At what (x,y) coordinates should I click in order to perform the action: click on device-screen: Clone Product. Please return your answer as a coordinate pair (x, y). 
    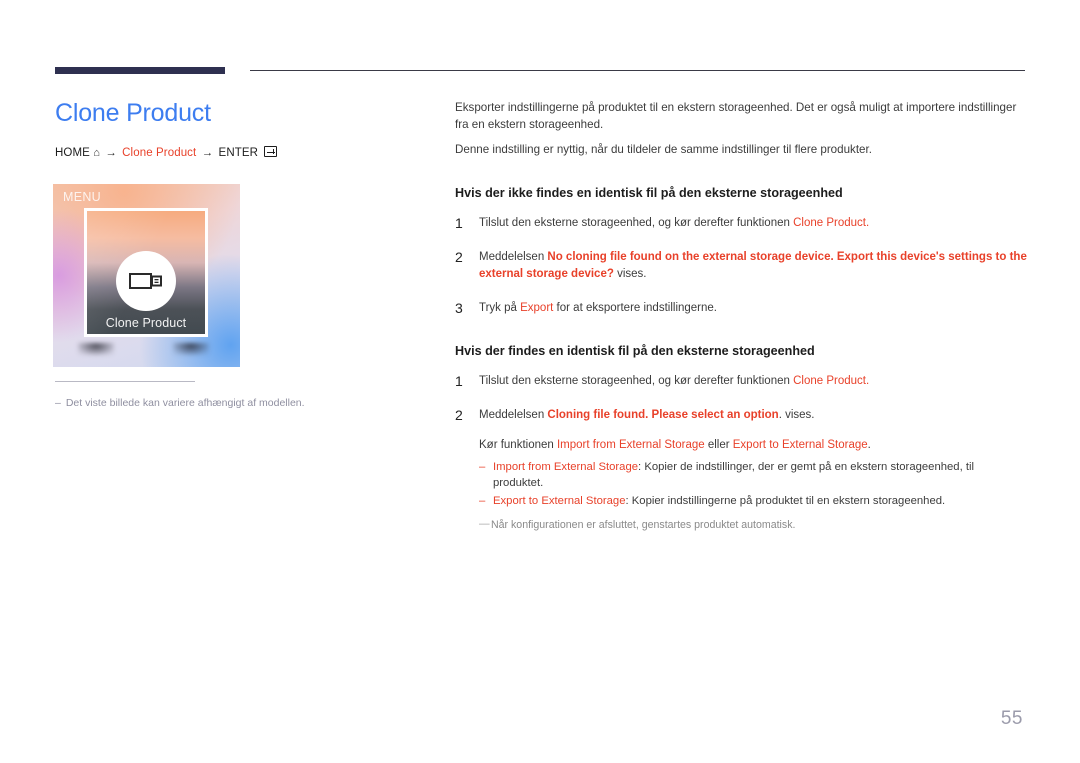
    Looking at the image, I should click on (146, 272).